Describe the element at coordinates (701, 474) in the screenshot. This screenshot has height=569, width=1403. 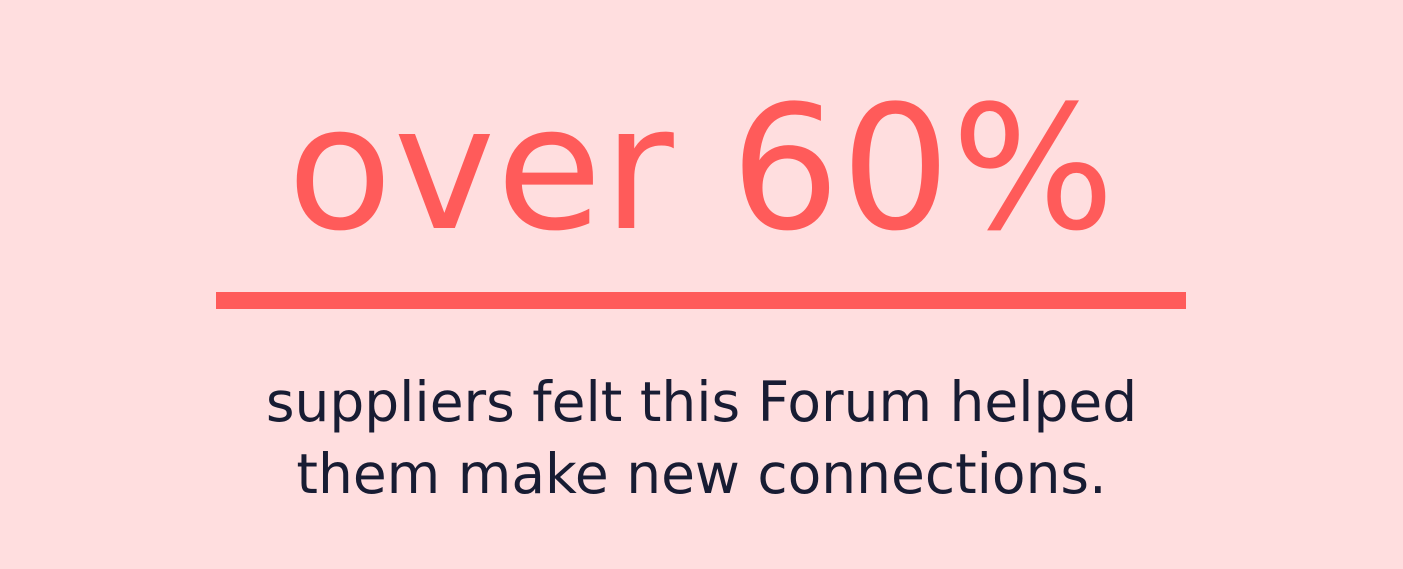
I see `caption-line-2: them make new connections.` at that location.